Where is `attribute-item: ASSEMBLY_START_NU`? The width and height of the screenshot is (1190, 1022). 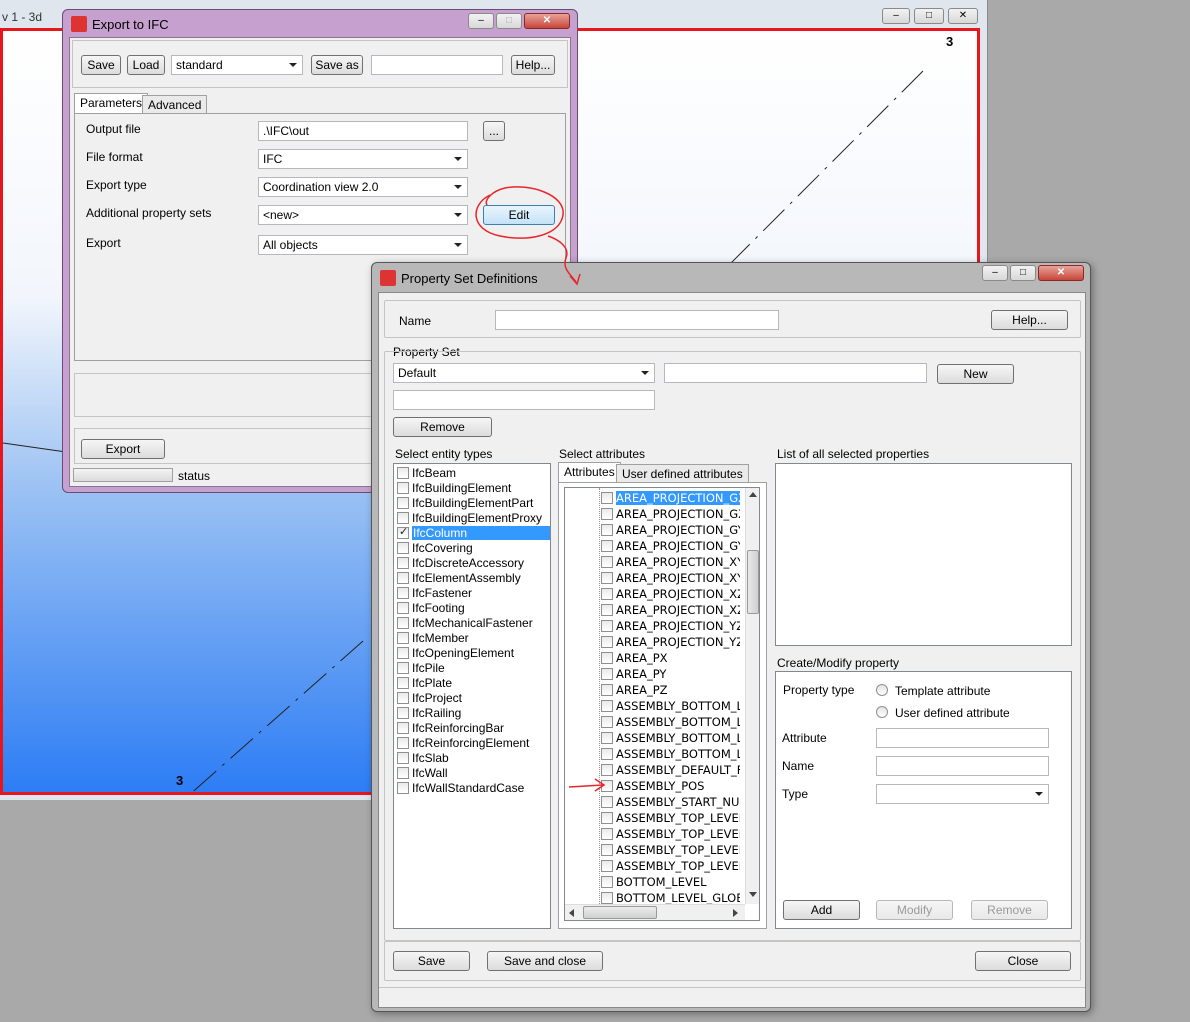
attribute-item: ASSEMBLY_START_NU is located at coordinates (673, 802).